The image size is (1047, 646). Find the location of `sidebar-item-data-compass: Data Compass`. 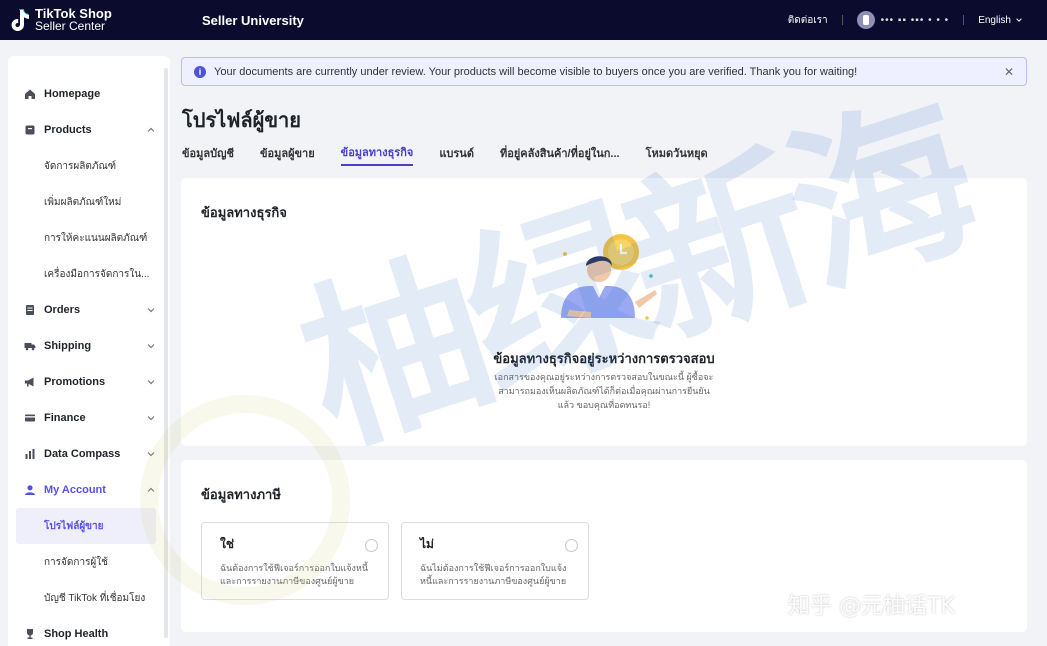

sidebar-item-data-compass: Data Compass is located at coordinates (89, 454).